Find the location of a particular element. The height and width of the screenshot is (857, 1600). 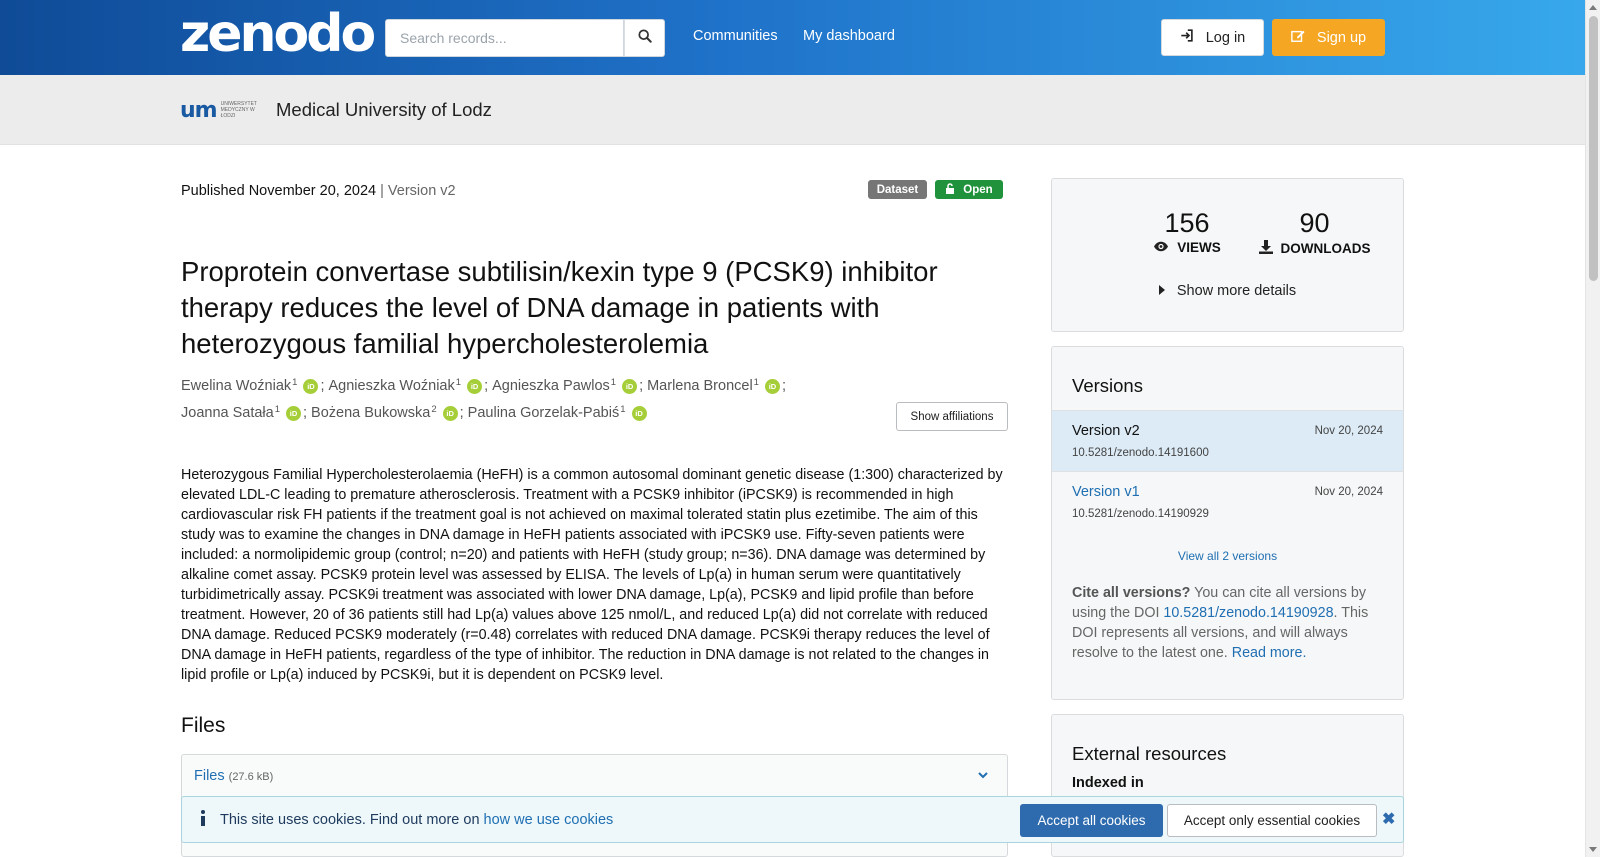

resource-type-label: Dataset is located at coordinates (897, 189).